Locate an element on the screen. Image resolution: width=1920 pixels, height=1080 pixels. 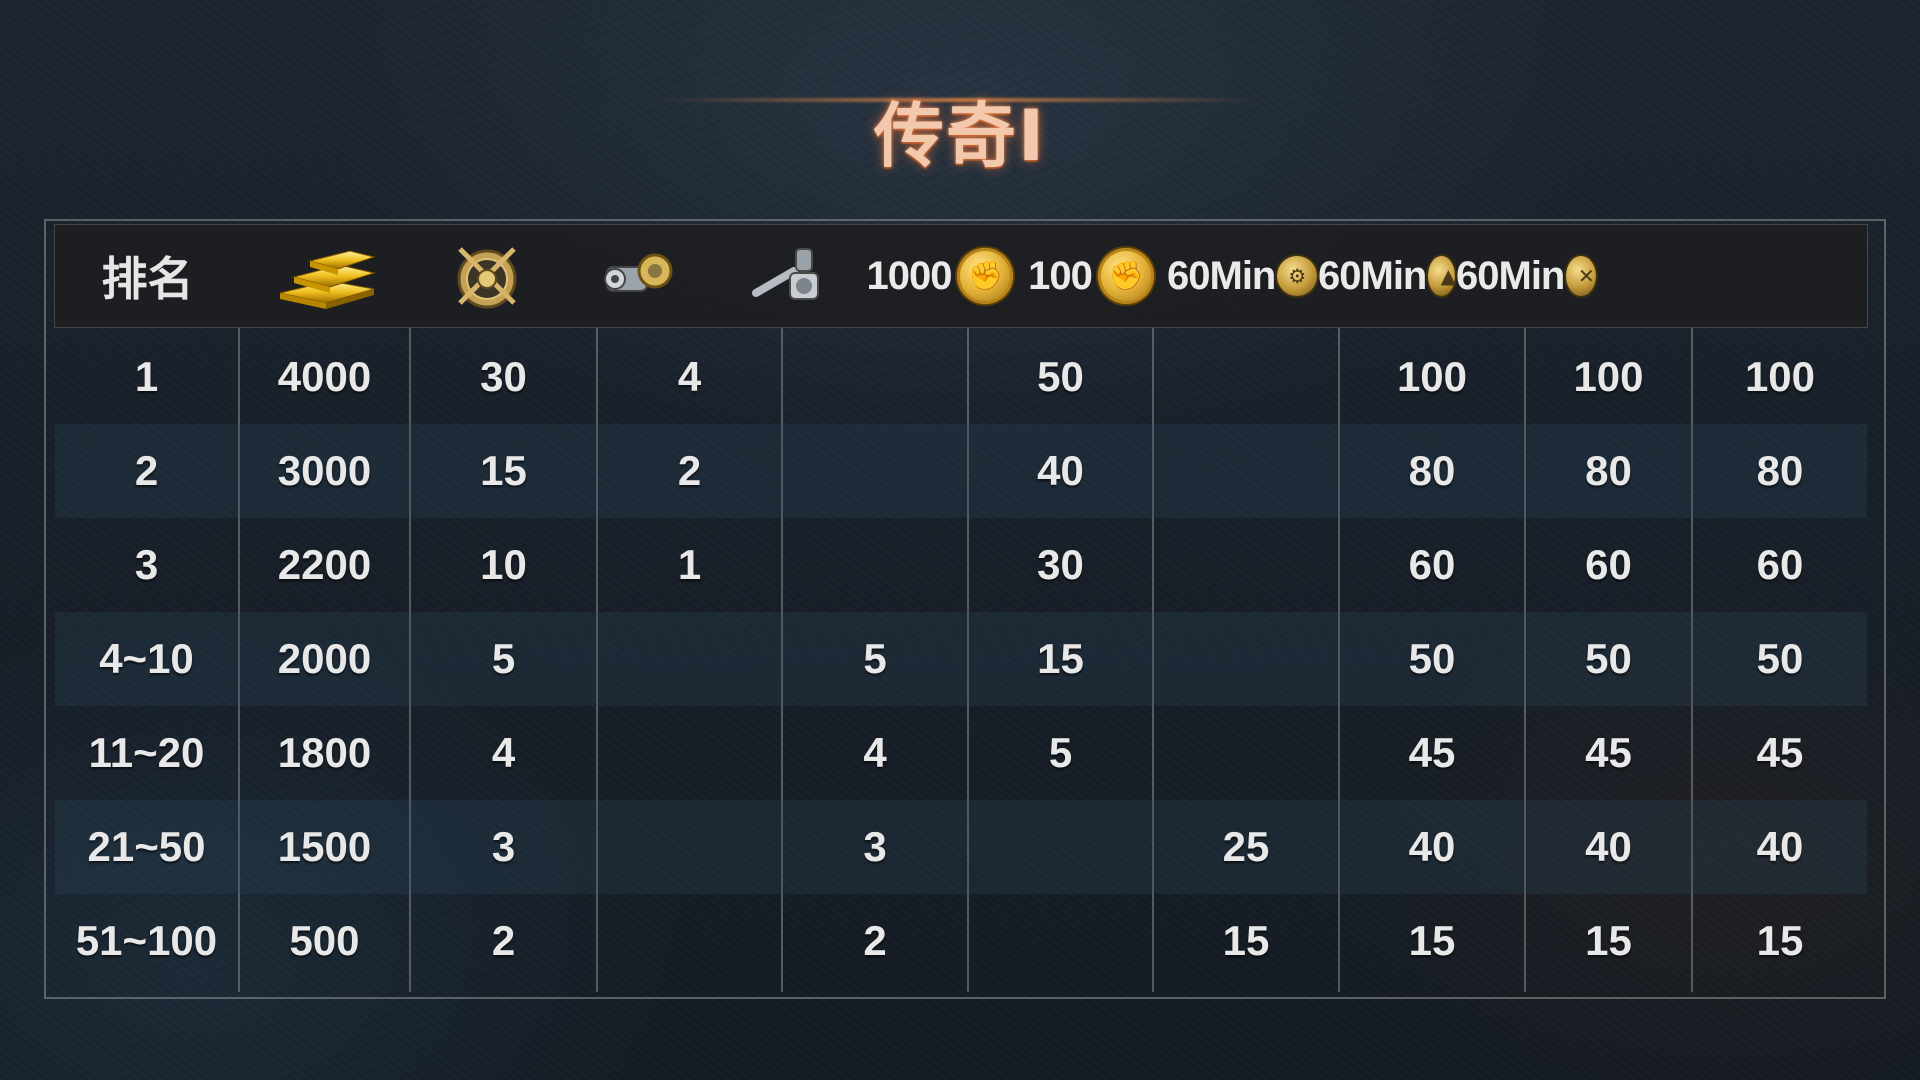
title-area: 传奇I is located at coordinates (960, 125).